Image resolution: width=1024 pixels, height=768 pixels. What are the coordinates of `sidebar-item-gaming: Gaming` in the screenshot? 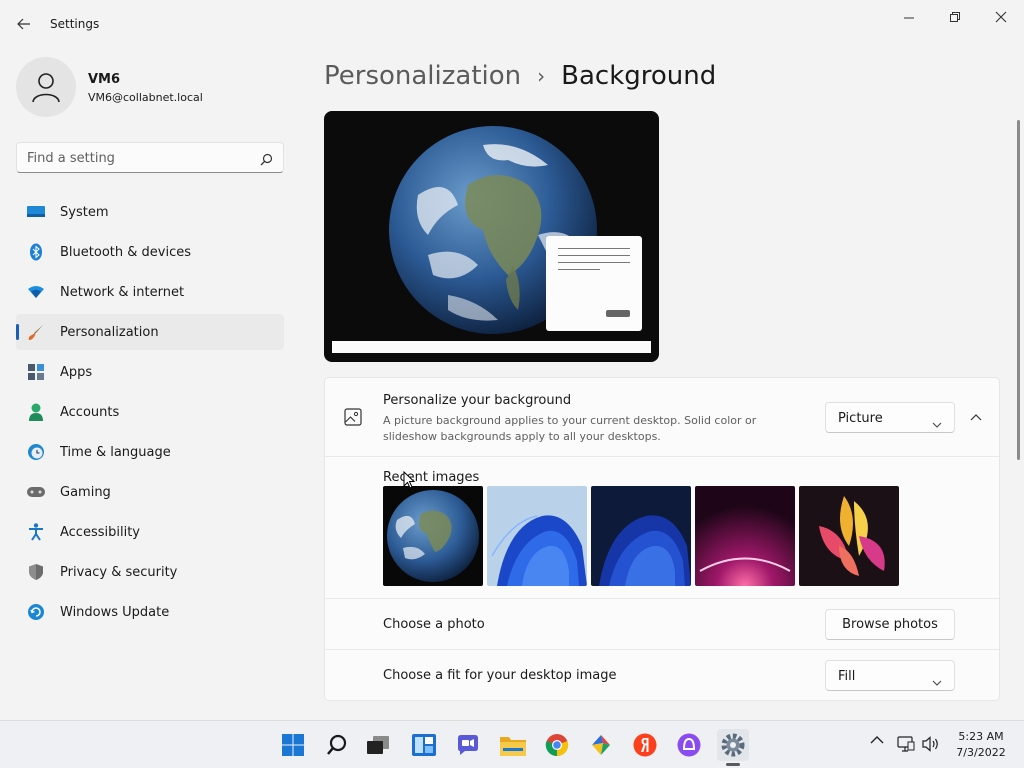 It's located at (150, 492).